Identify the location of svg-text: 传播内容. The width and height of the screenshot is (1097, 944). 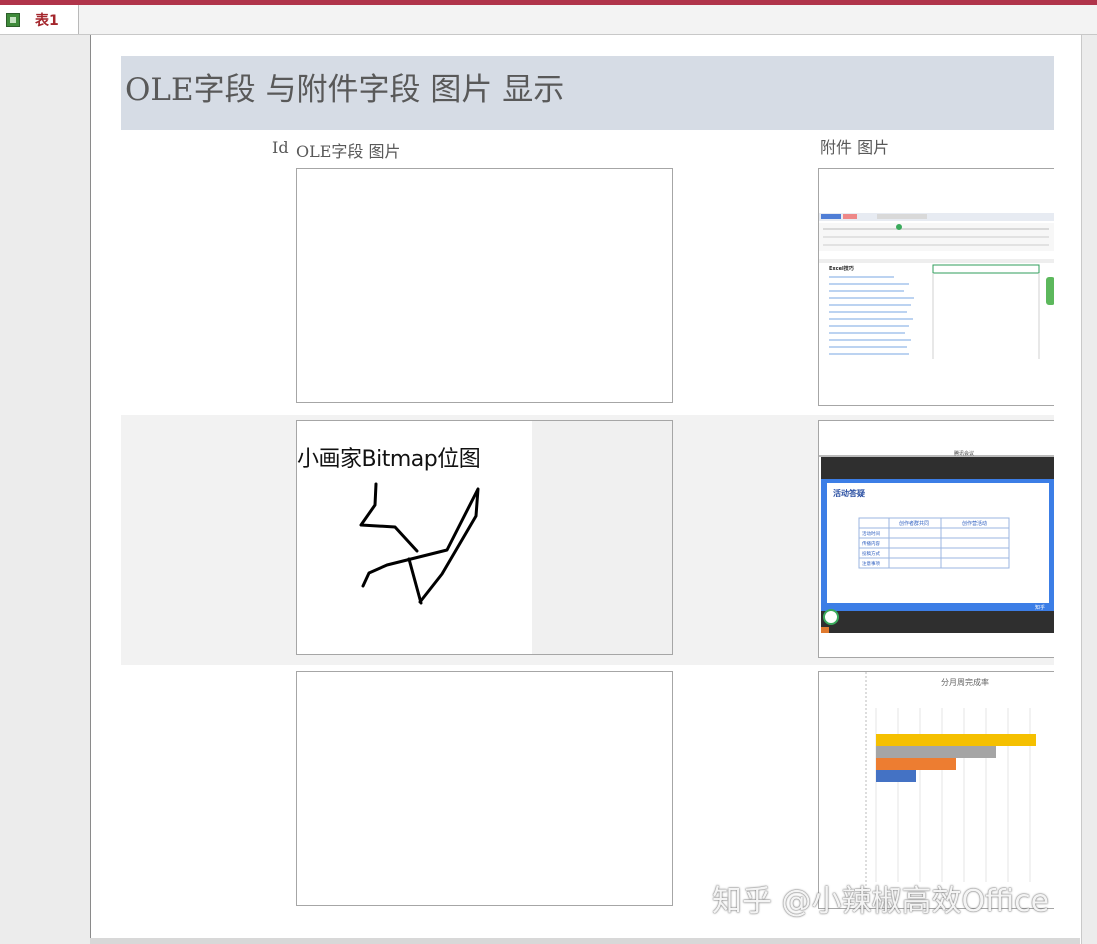
(871, 543).